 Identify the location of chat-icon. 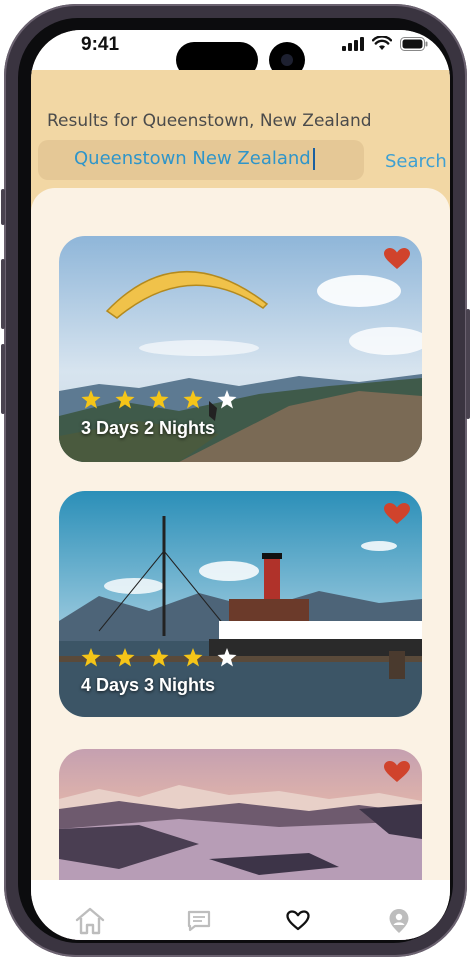
(199, 921).